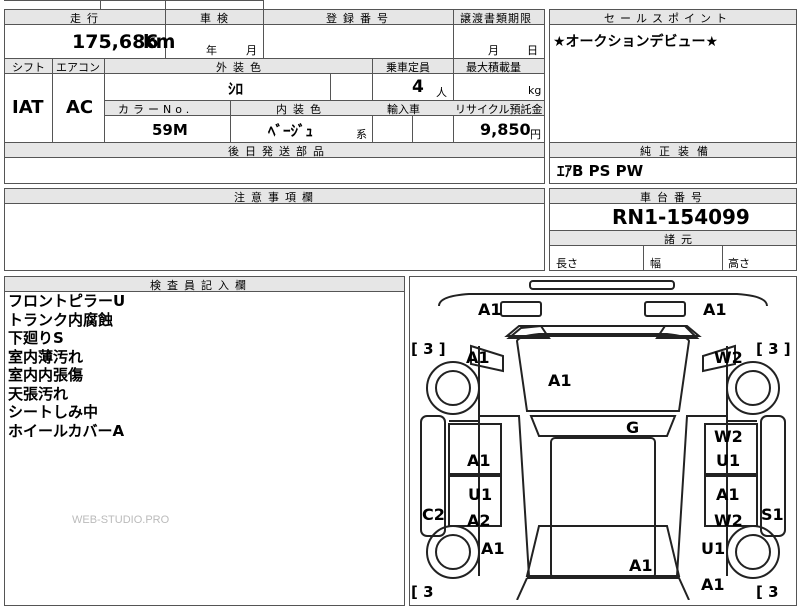  I want to click on equipment-label: 純正装備, so click(678, 151).